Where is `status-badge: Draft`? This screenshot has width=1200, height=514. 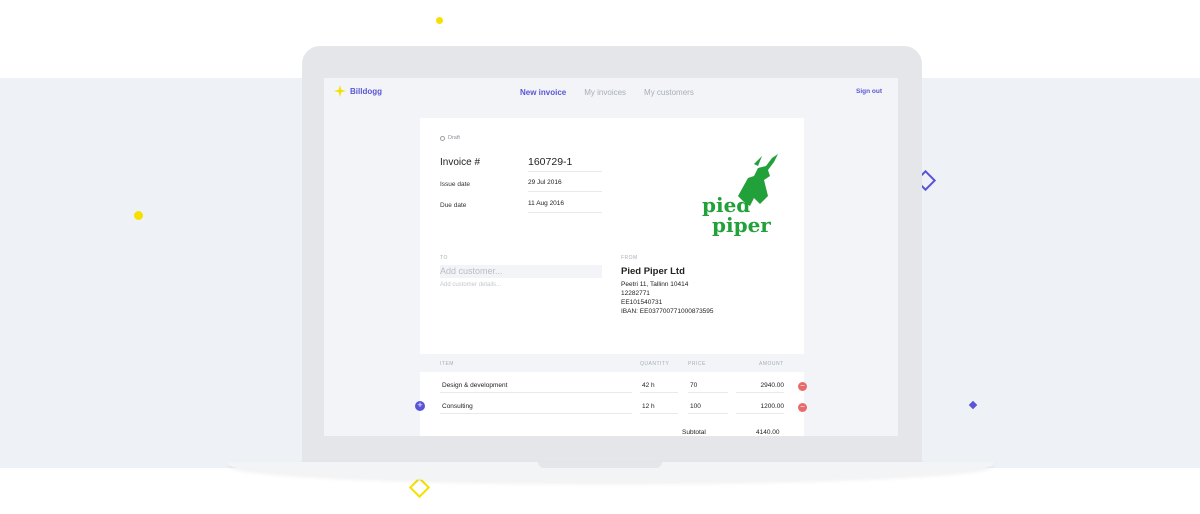 status-badge: Draft is located at coordinates (450, 138).